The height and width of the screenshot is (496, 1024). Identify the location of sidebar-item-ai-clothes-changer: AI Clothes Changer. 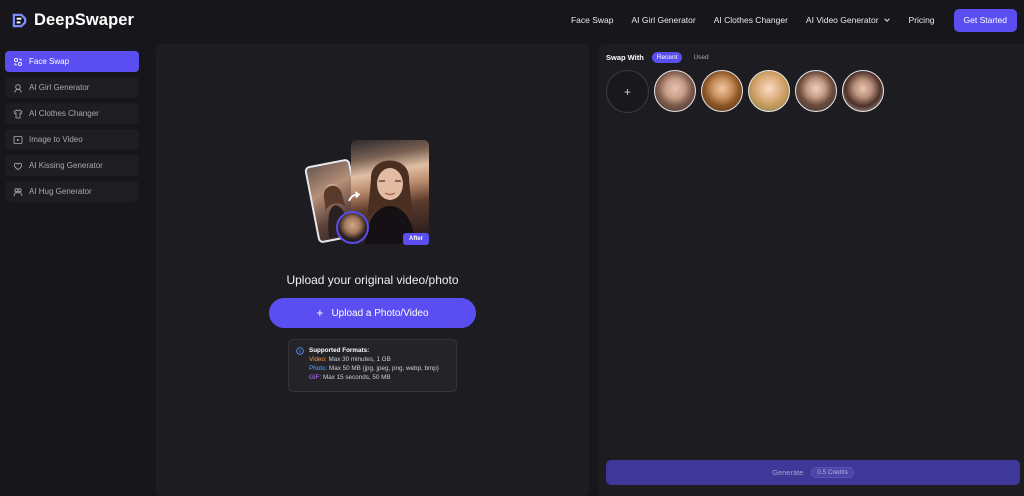
(72, 113).